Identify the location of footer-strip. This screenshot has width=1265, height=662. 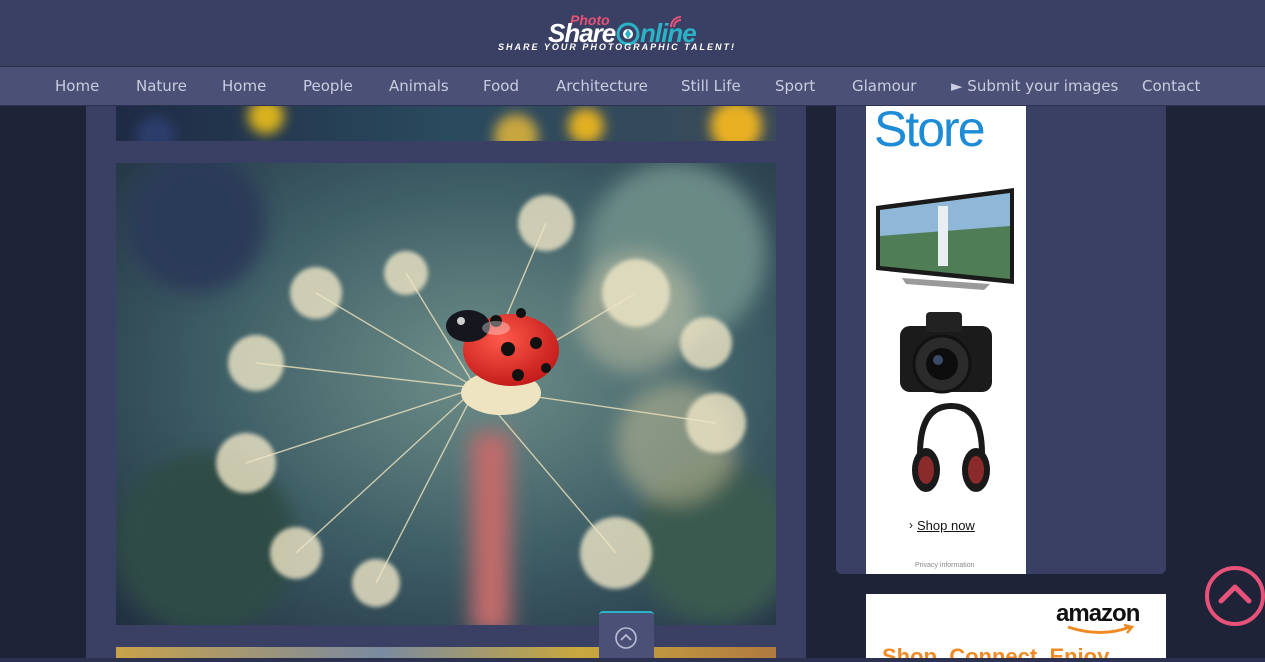
(632, 660).